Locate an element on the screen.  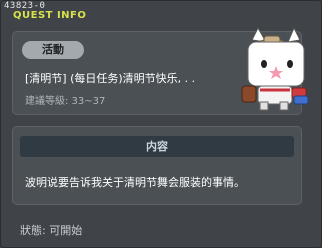
npc-character-icon is located at coordinates (275, 69).